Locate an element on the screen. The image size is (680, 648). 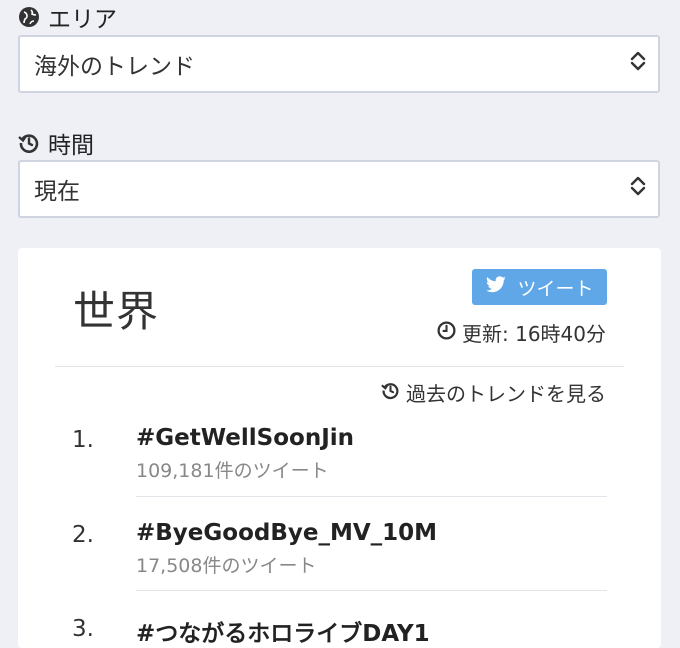
trend-rank: 1. is located at coordinates (83, 440).